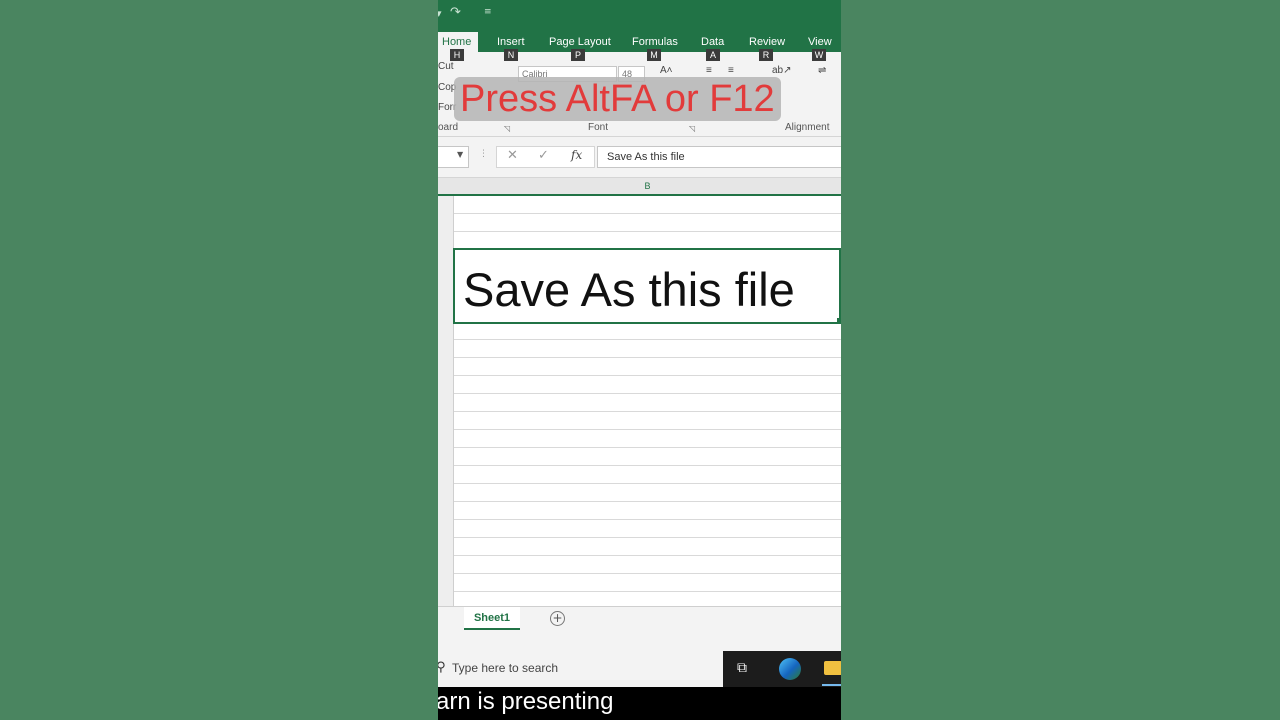  What do you see at coordinates (831, 685) in the screenshot?
I see `file-explorer-active-indicator` at bounding box center [831, 685].